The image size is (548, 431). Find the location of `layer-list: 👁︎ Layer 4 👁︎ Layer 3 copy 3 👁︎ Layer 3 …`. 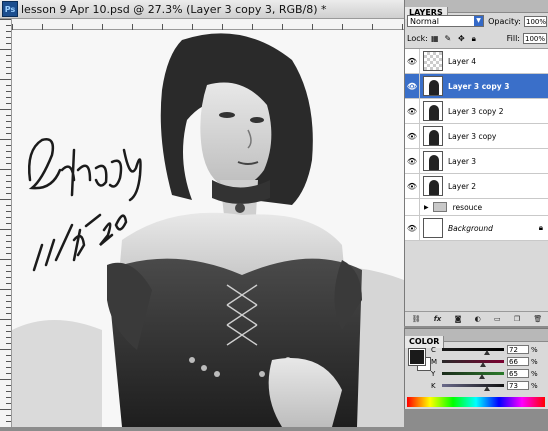

layer-list: 👁︎ Layer 4 👁︎ Layer 3 copy 3 👁︎ Layer 3 … is located at coordinates (476, 144).